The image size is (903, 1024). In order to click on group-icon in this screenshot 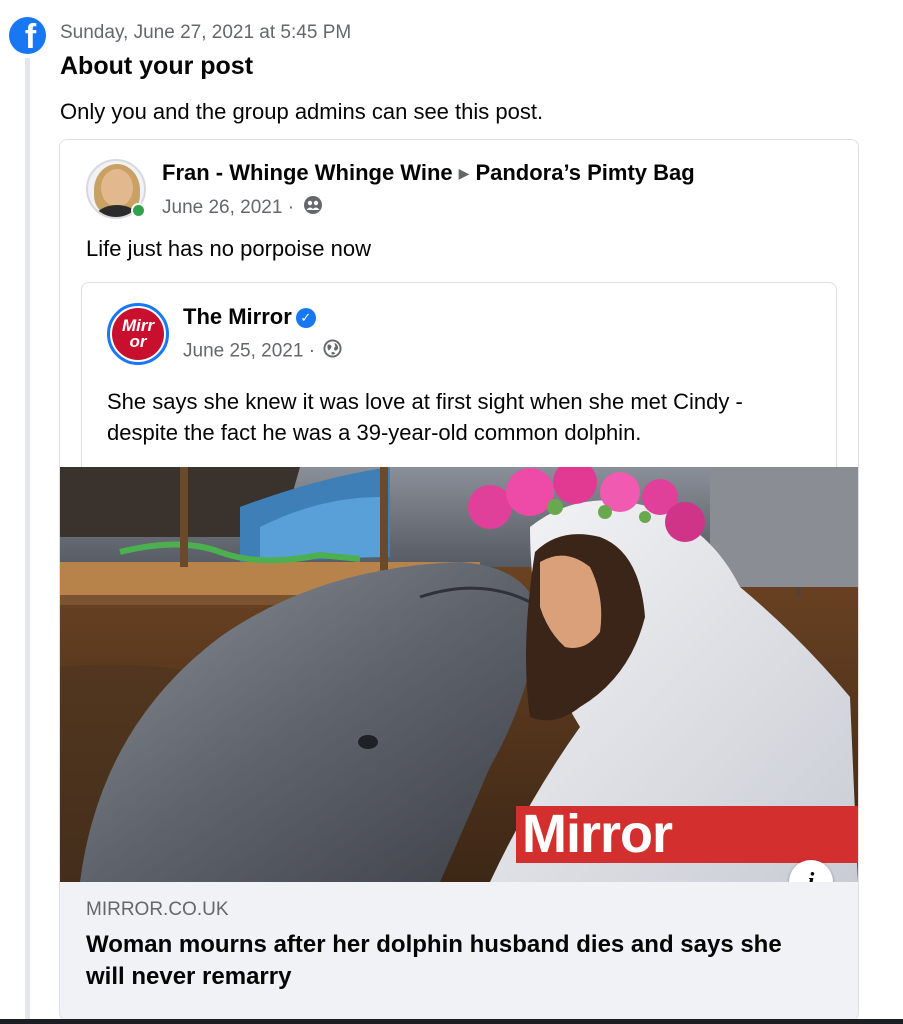, I will do `click(313, 208)`.